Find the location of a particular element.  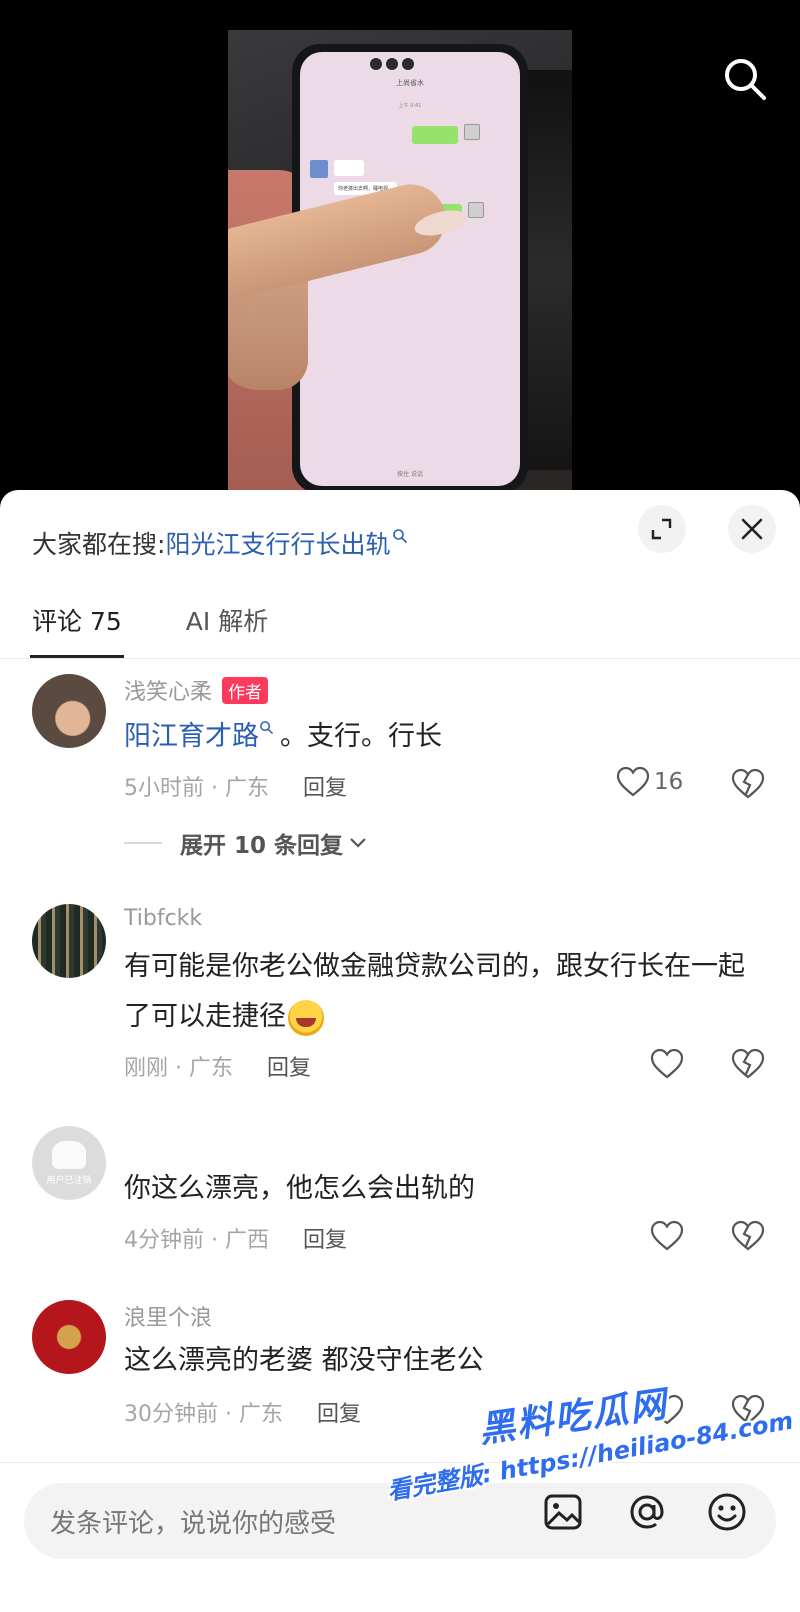

camera-dots is located at coordinates (392, 64).